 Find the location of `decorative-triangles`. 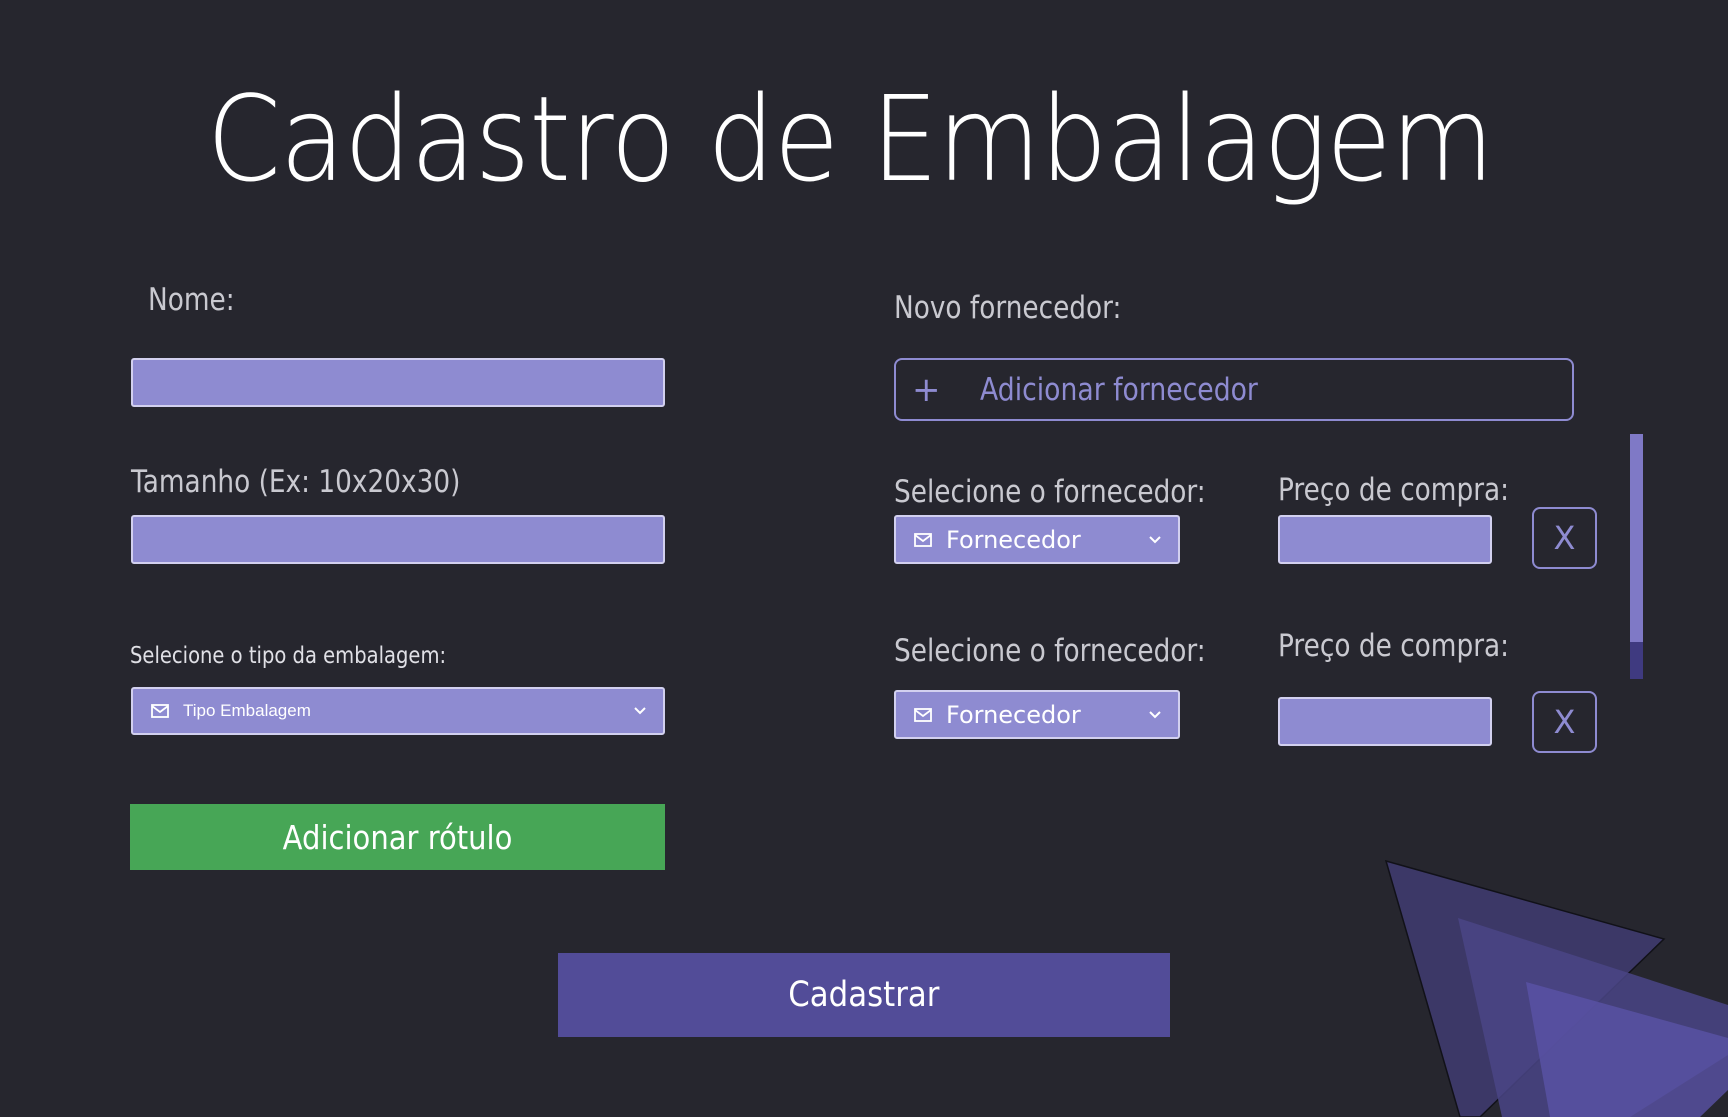

decorative-triangles is located at coordinates (1556, 988).